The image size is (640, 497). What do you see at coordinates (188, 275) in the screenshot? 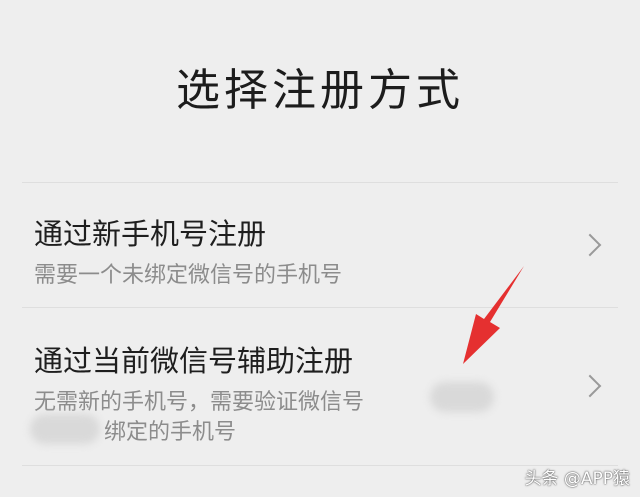
I see `option-subtitle: 需要一个未绑定微信号的手机号` at bounding box center [188, 275].